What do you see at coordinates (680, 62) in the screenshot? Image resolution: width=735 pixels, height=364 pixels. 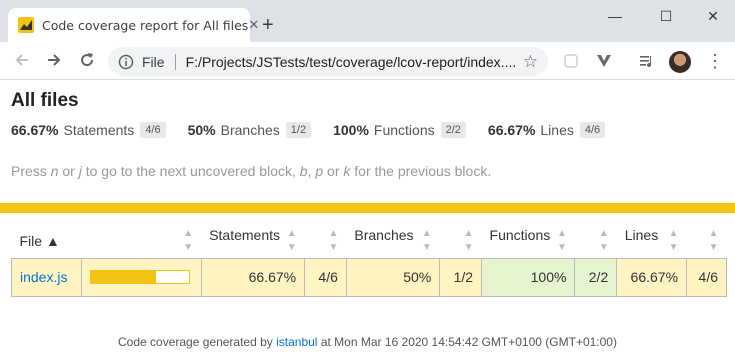 I see `profile-avatar` at bounding box center [680, 62].